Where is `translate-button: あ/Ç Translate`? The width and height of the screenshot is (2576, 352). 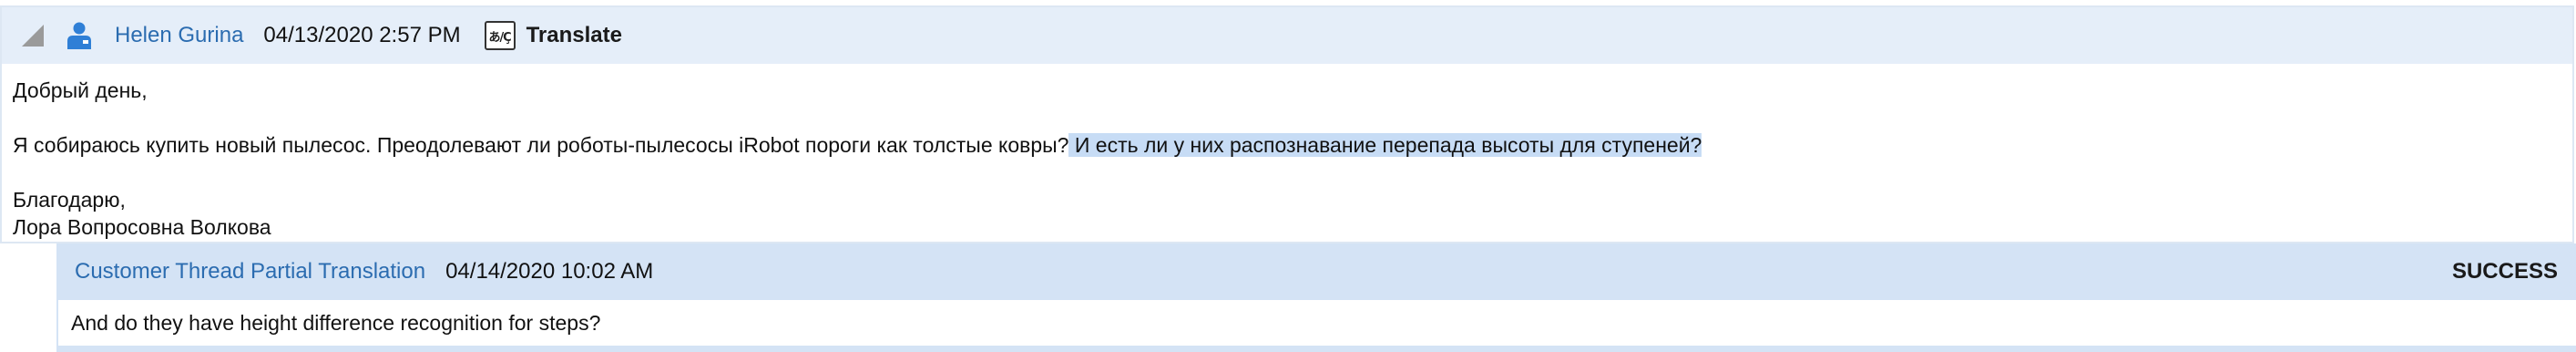
translate-button: あ/Ç Translate is located at coordinates (553, 35).